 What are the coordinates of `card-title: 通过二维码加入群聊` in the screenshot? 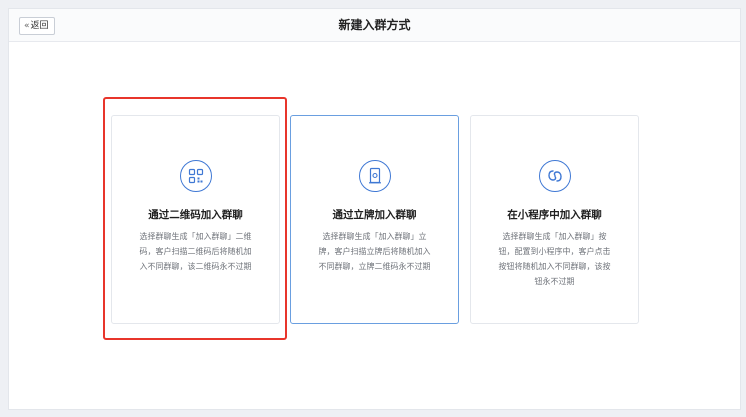 It's located at (195, 215).